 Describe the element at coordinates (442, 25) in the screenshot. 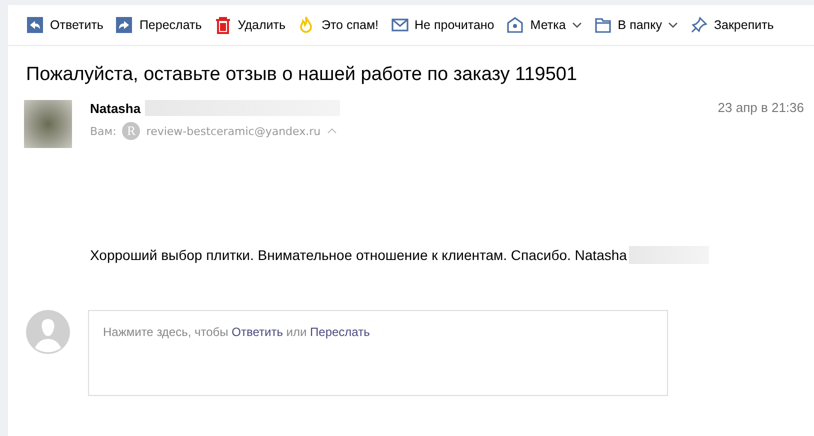

I see `toolbar-button: Не прочитано` at that location.